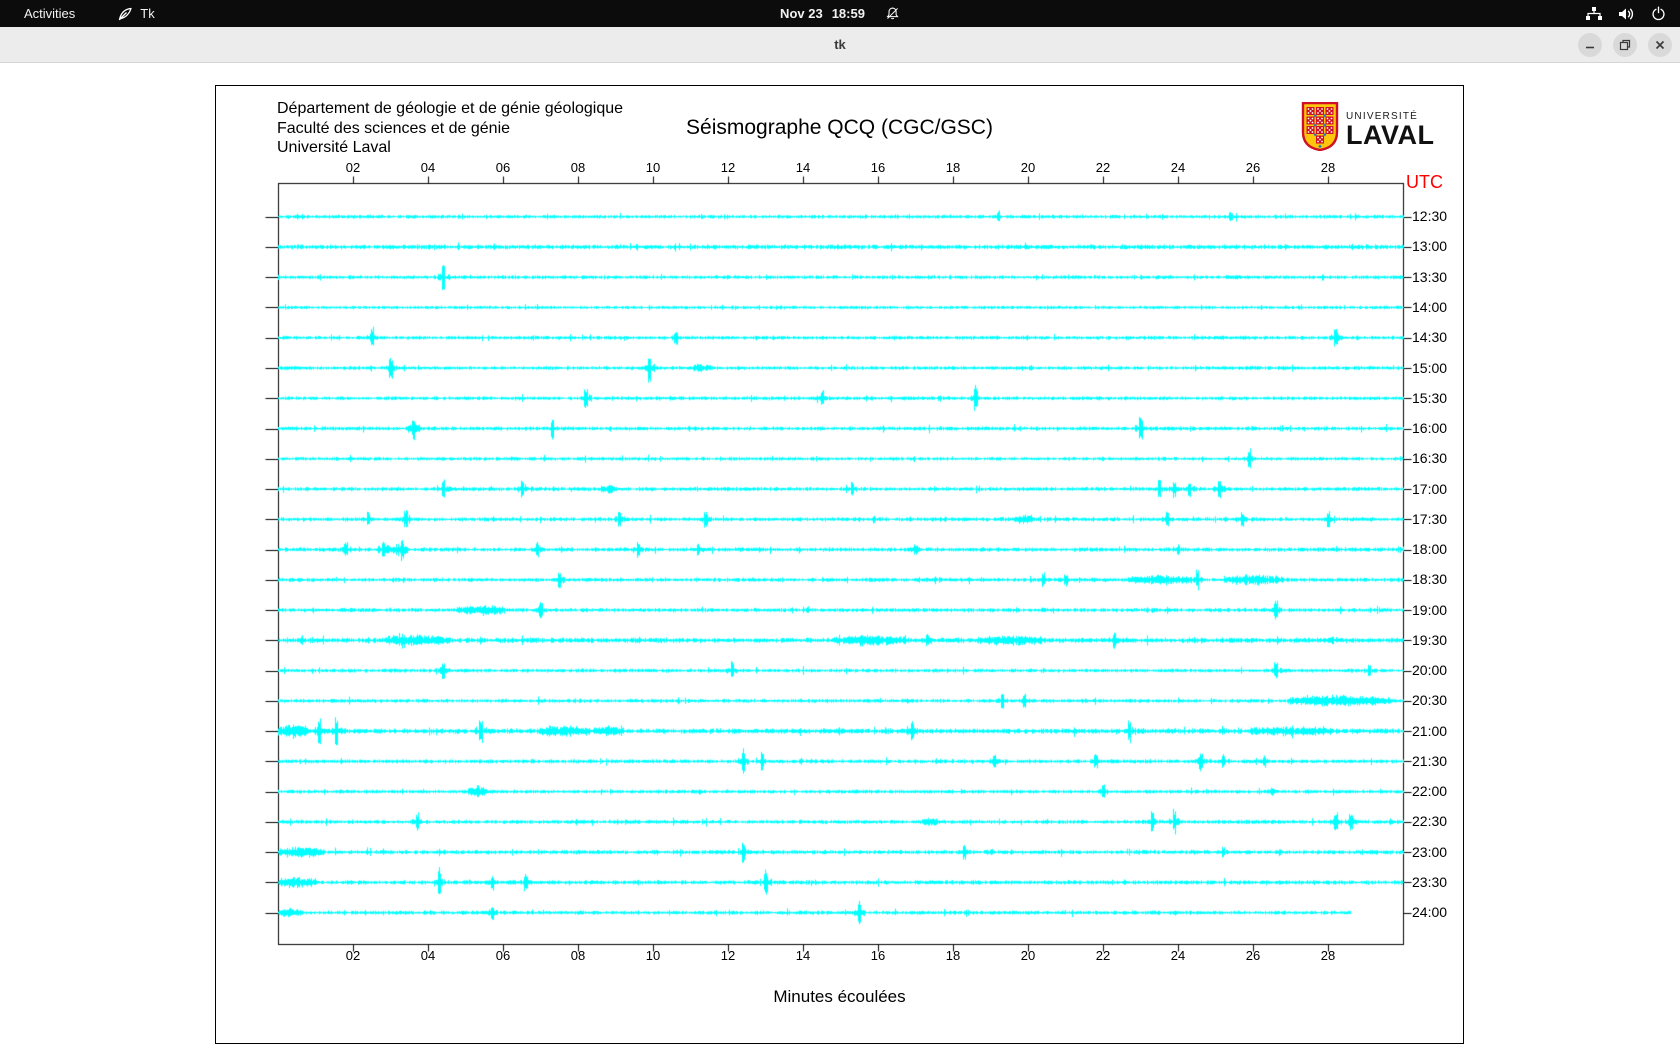  What do you see at coordinates (428, 955) in the screenshot?
I see `bottom-axis-tick-label: 04` at bounding box center [428, 955].